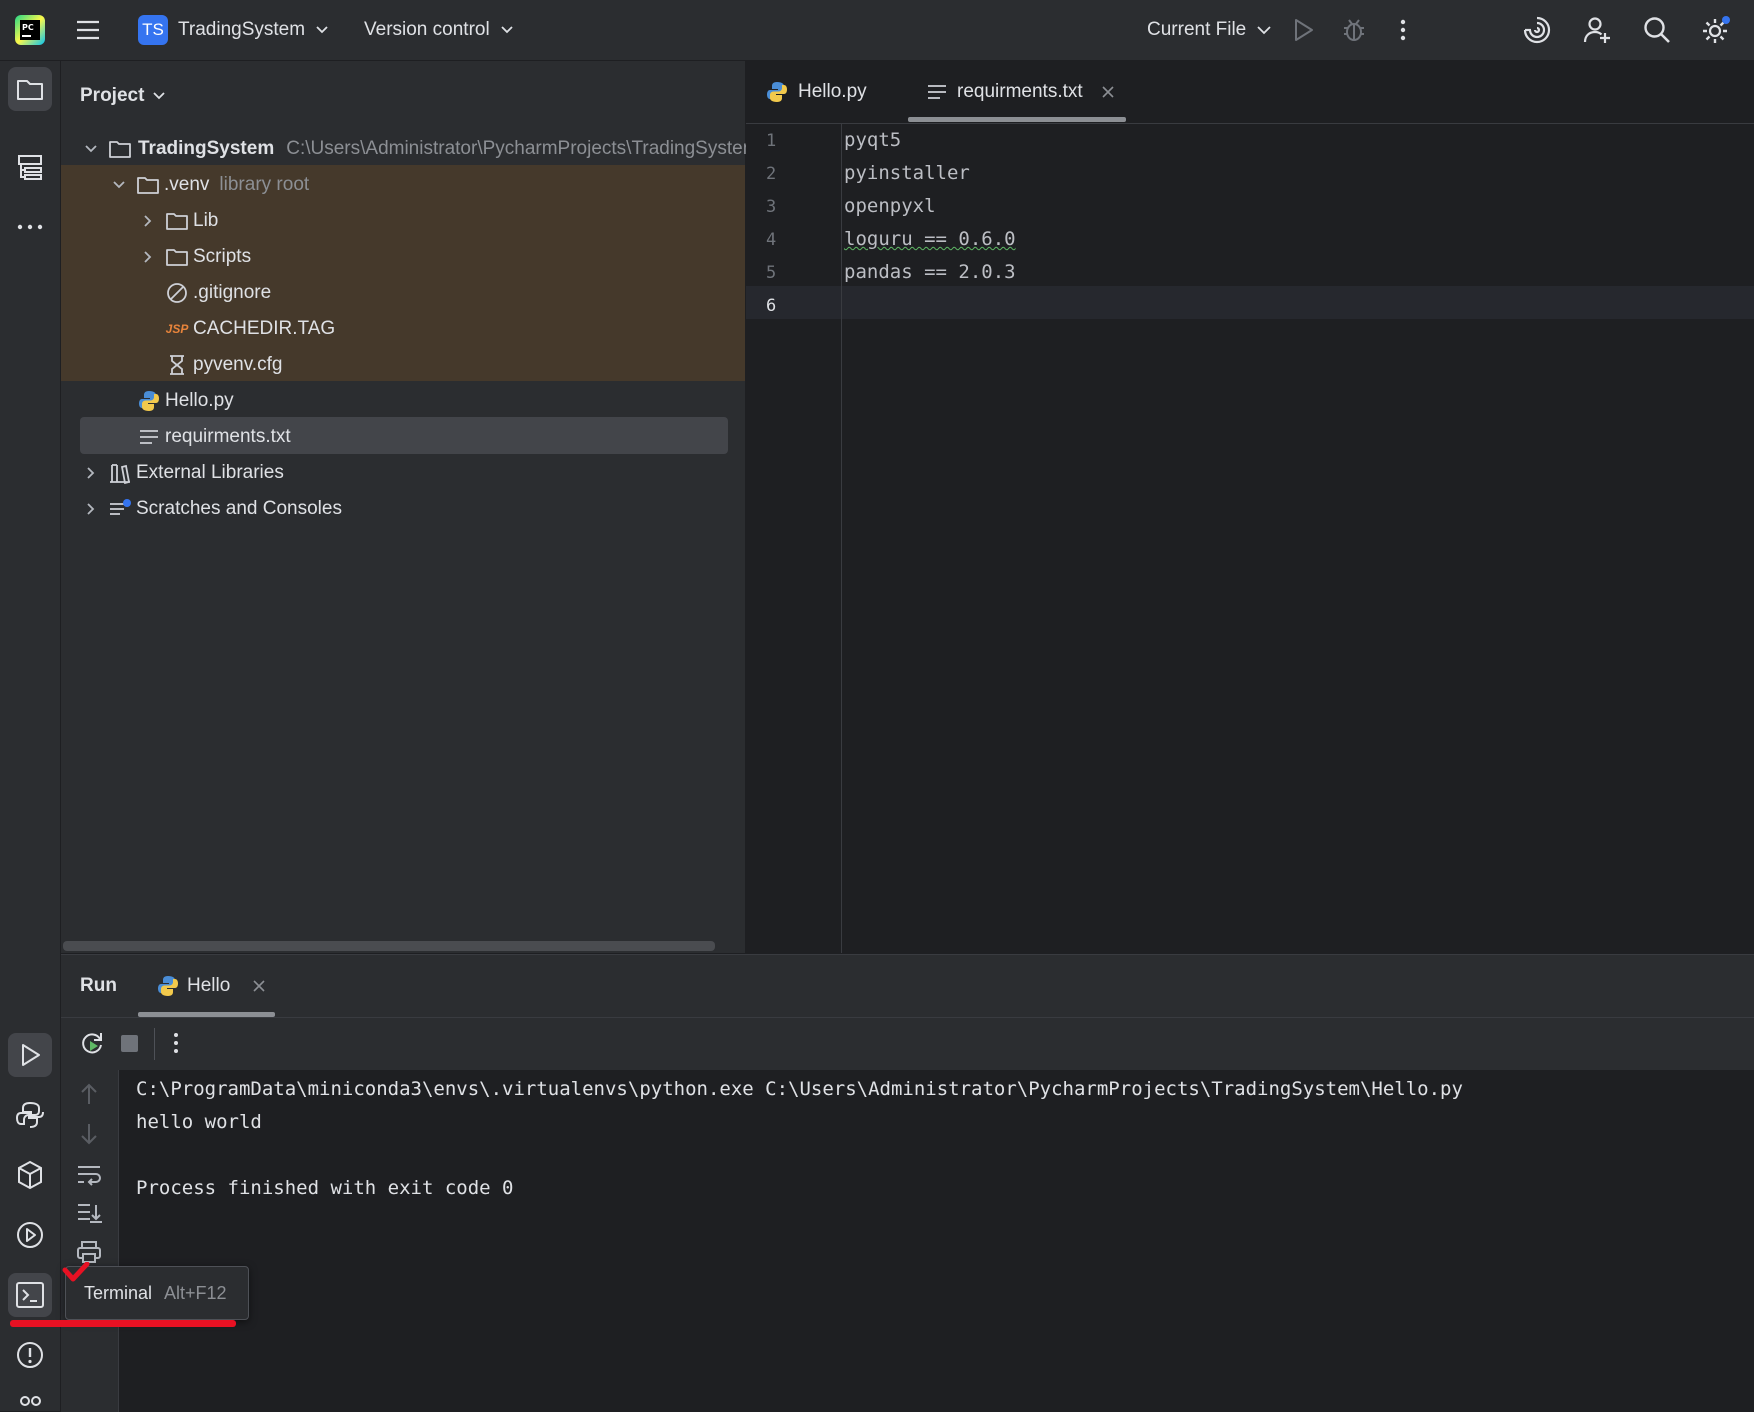 The height and width of the screenshot is (1412, 1754). I want to click on tree-node-lib: Lib, so click(441, 221).